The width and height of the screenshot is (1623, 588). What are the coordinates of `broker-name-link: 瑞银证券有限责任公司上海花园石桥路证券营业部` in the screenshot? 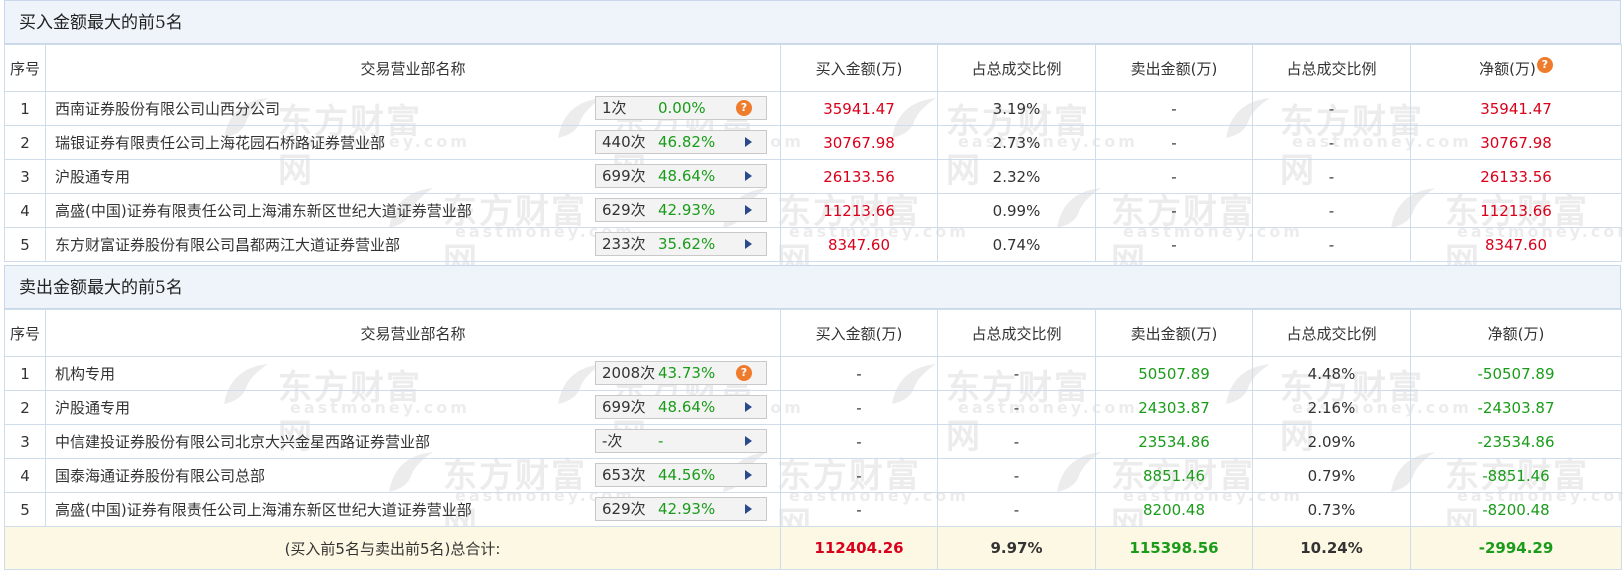 It's located at (216, 143).